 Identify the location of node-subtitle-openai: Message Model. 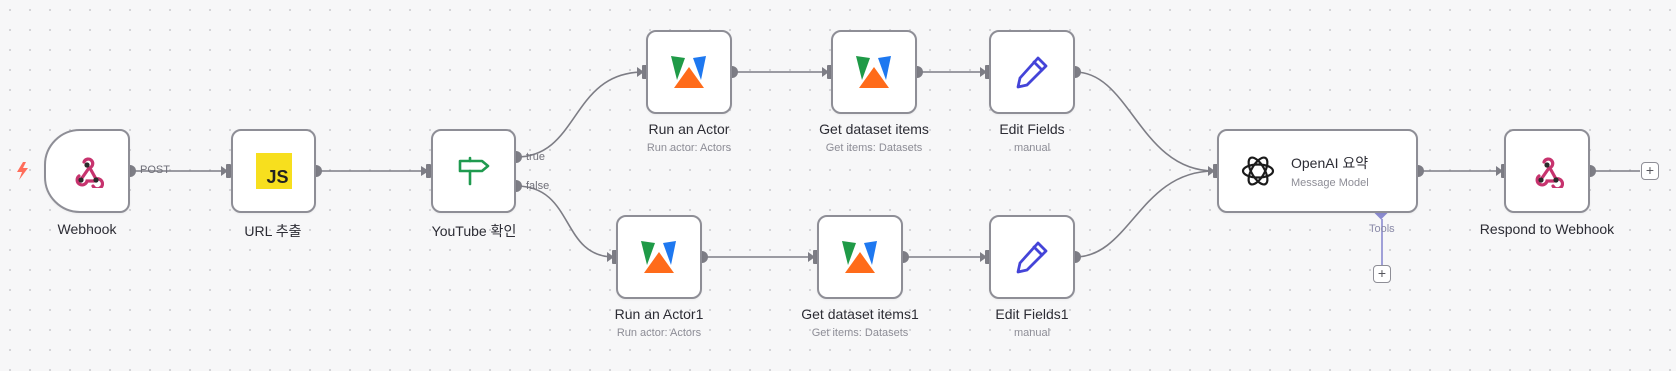
(1330, 183).